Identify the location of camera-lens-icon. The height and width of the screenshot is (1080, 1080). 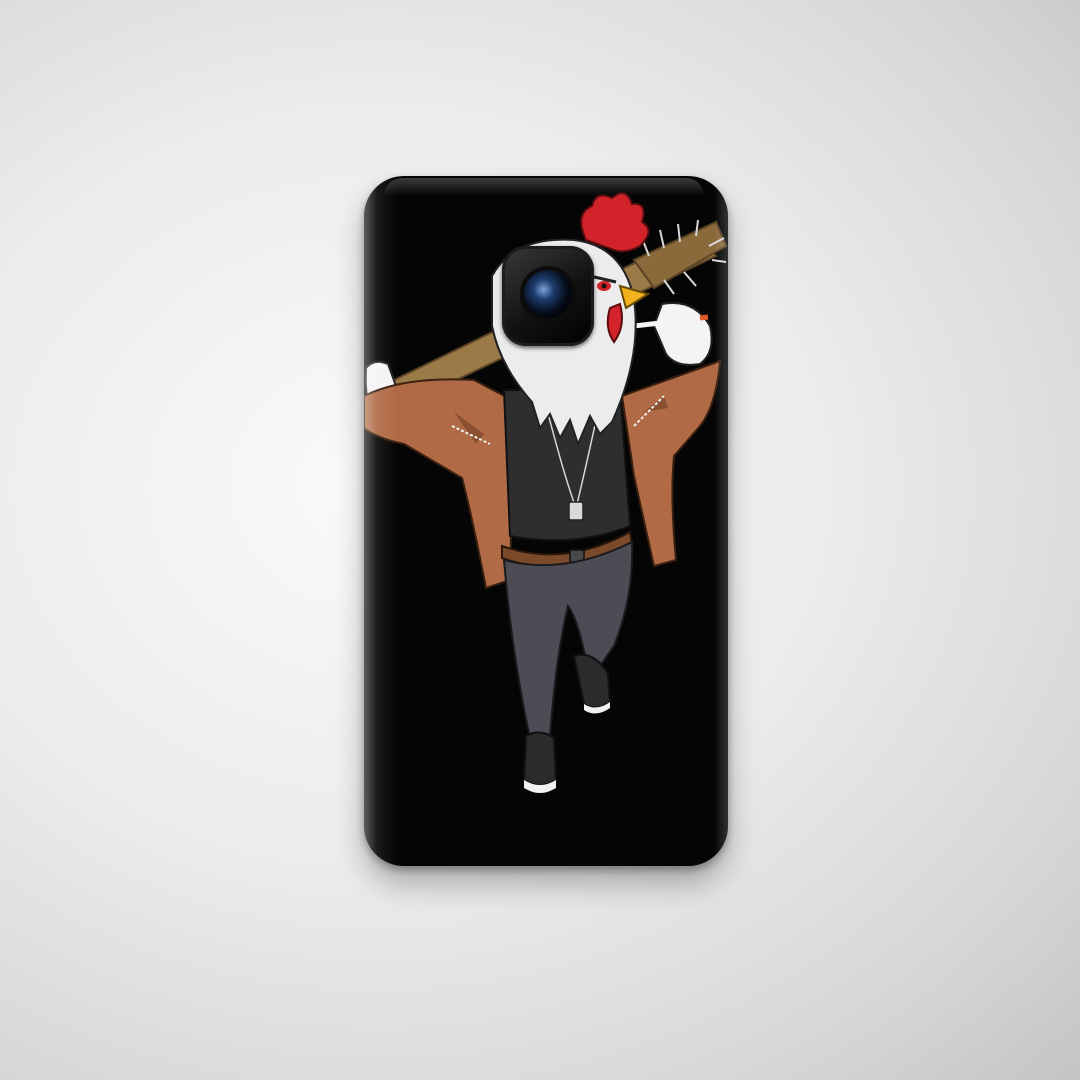
(548, 294).